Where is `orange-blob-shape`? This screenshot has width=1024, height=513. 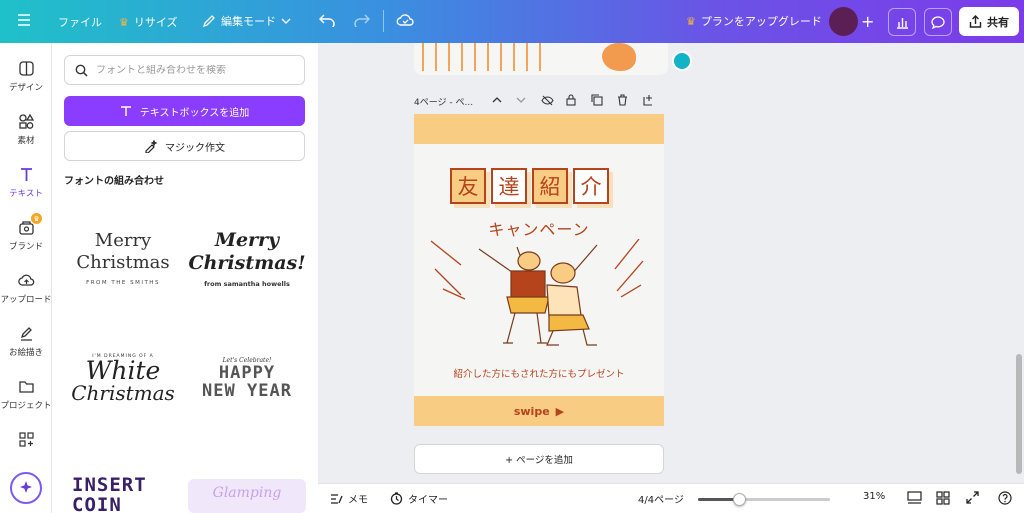
orange-blob-shape is located at coordinates (619, 57).